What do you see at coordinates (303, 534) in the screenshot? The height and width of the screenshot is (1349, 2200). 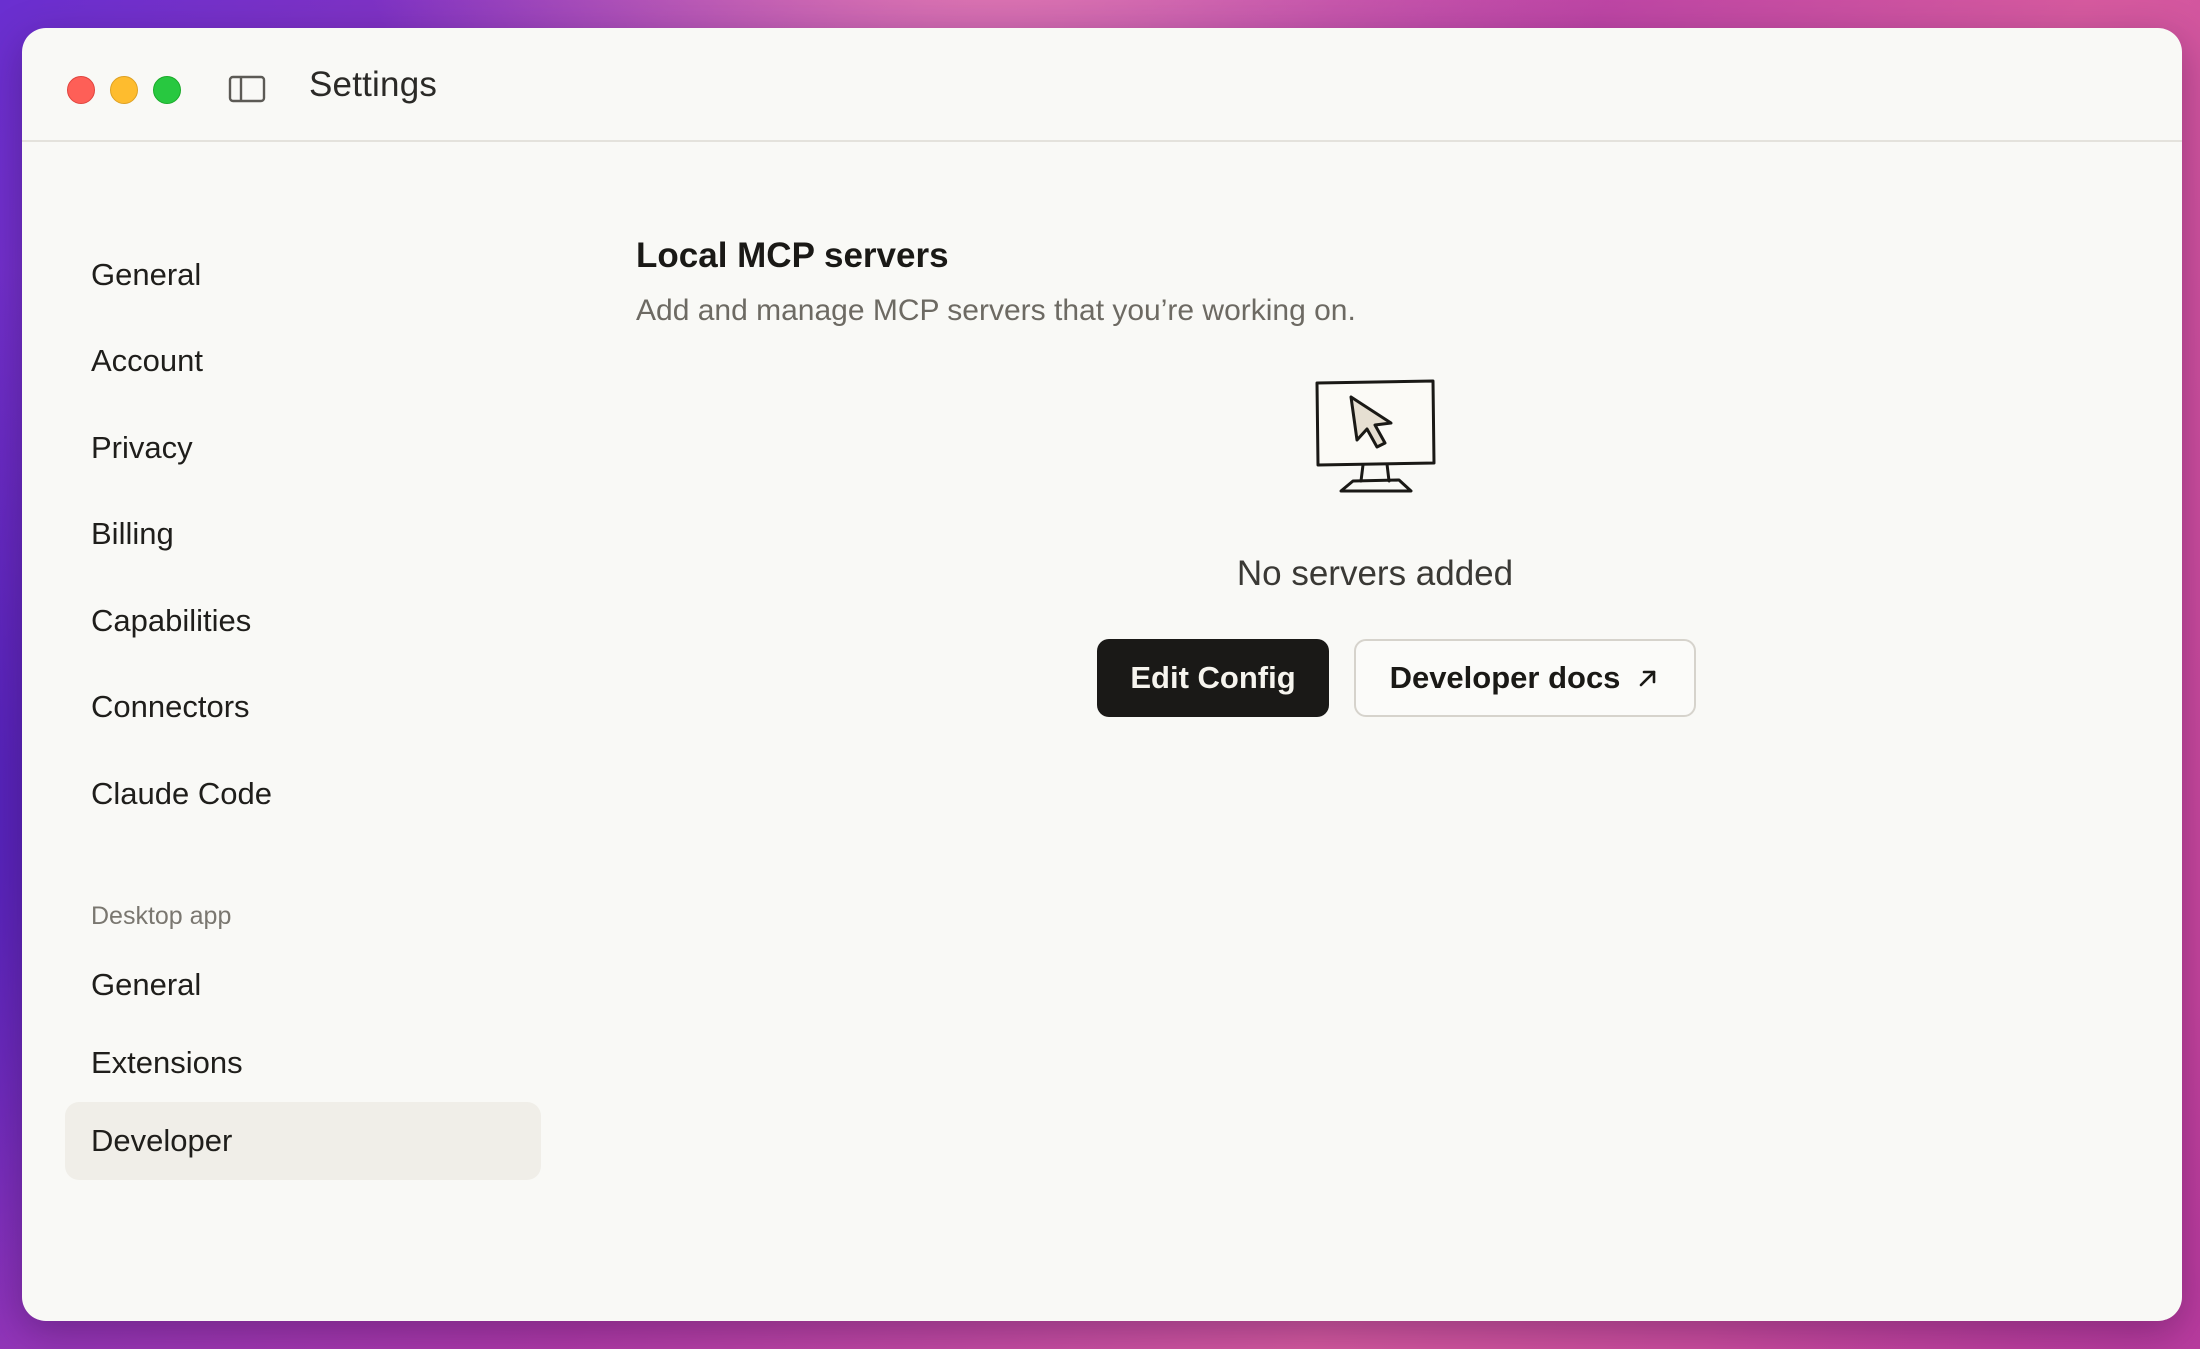 I see `sidebar-item-billing: Billing` at bounding box center [303, 534].